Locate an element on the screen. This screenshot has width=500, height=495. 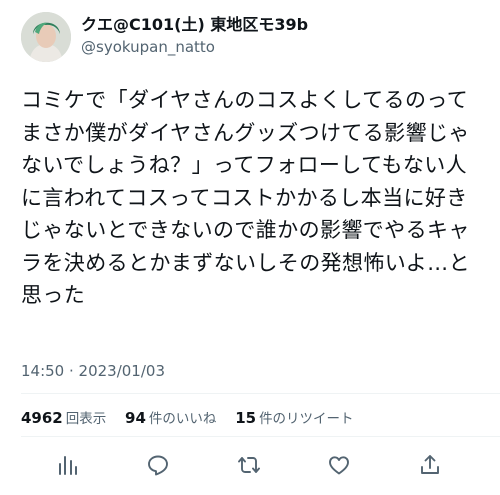
likes-count: 94 is located at coordinates (135, 418).